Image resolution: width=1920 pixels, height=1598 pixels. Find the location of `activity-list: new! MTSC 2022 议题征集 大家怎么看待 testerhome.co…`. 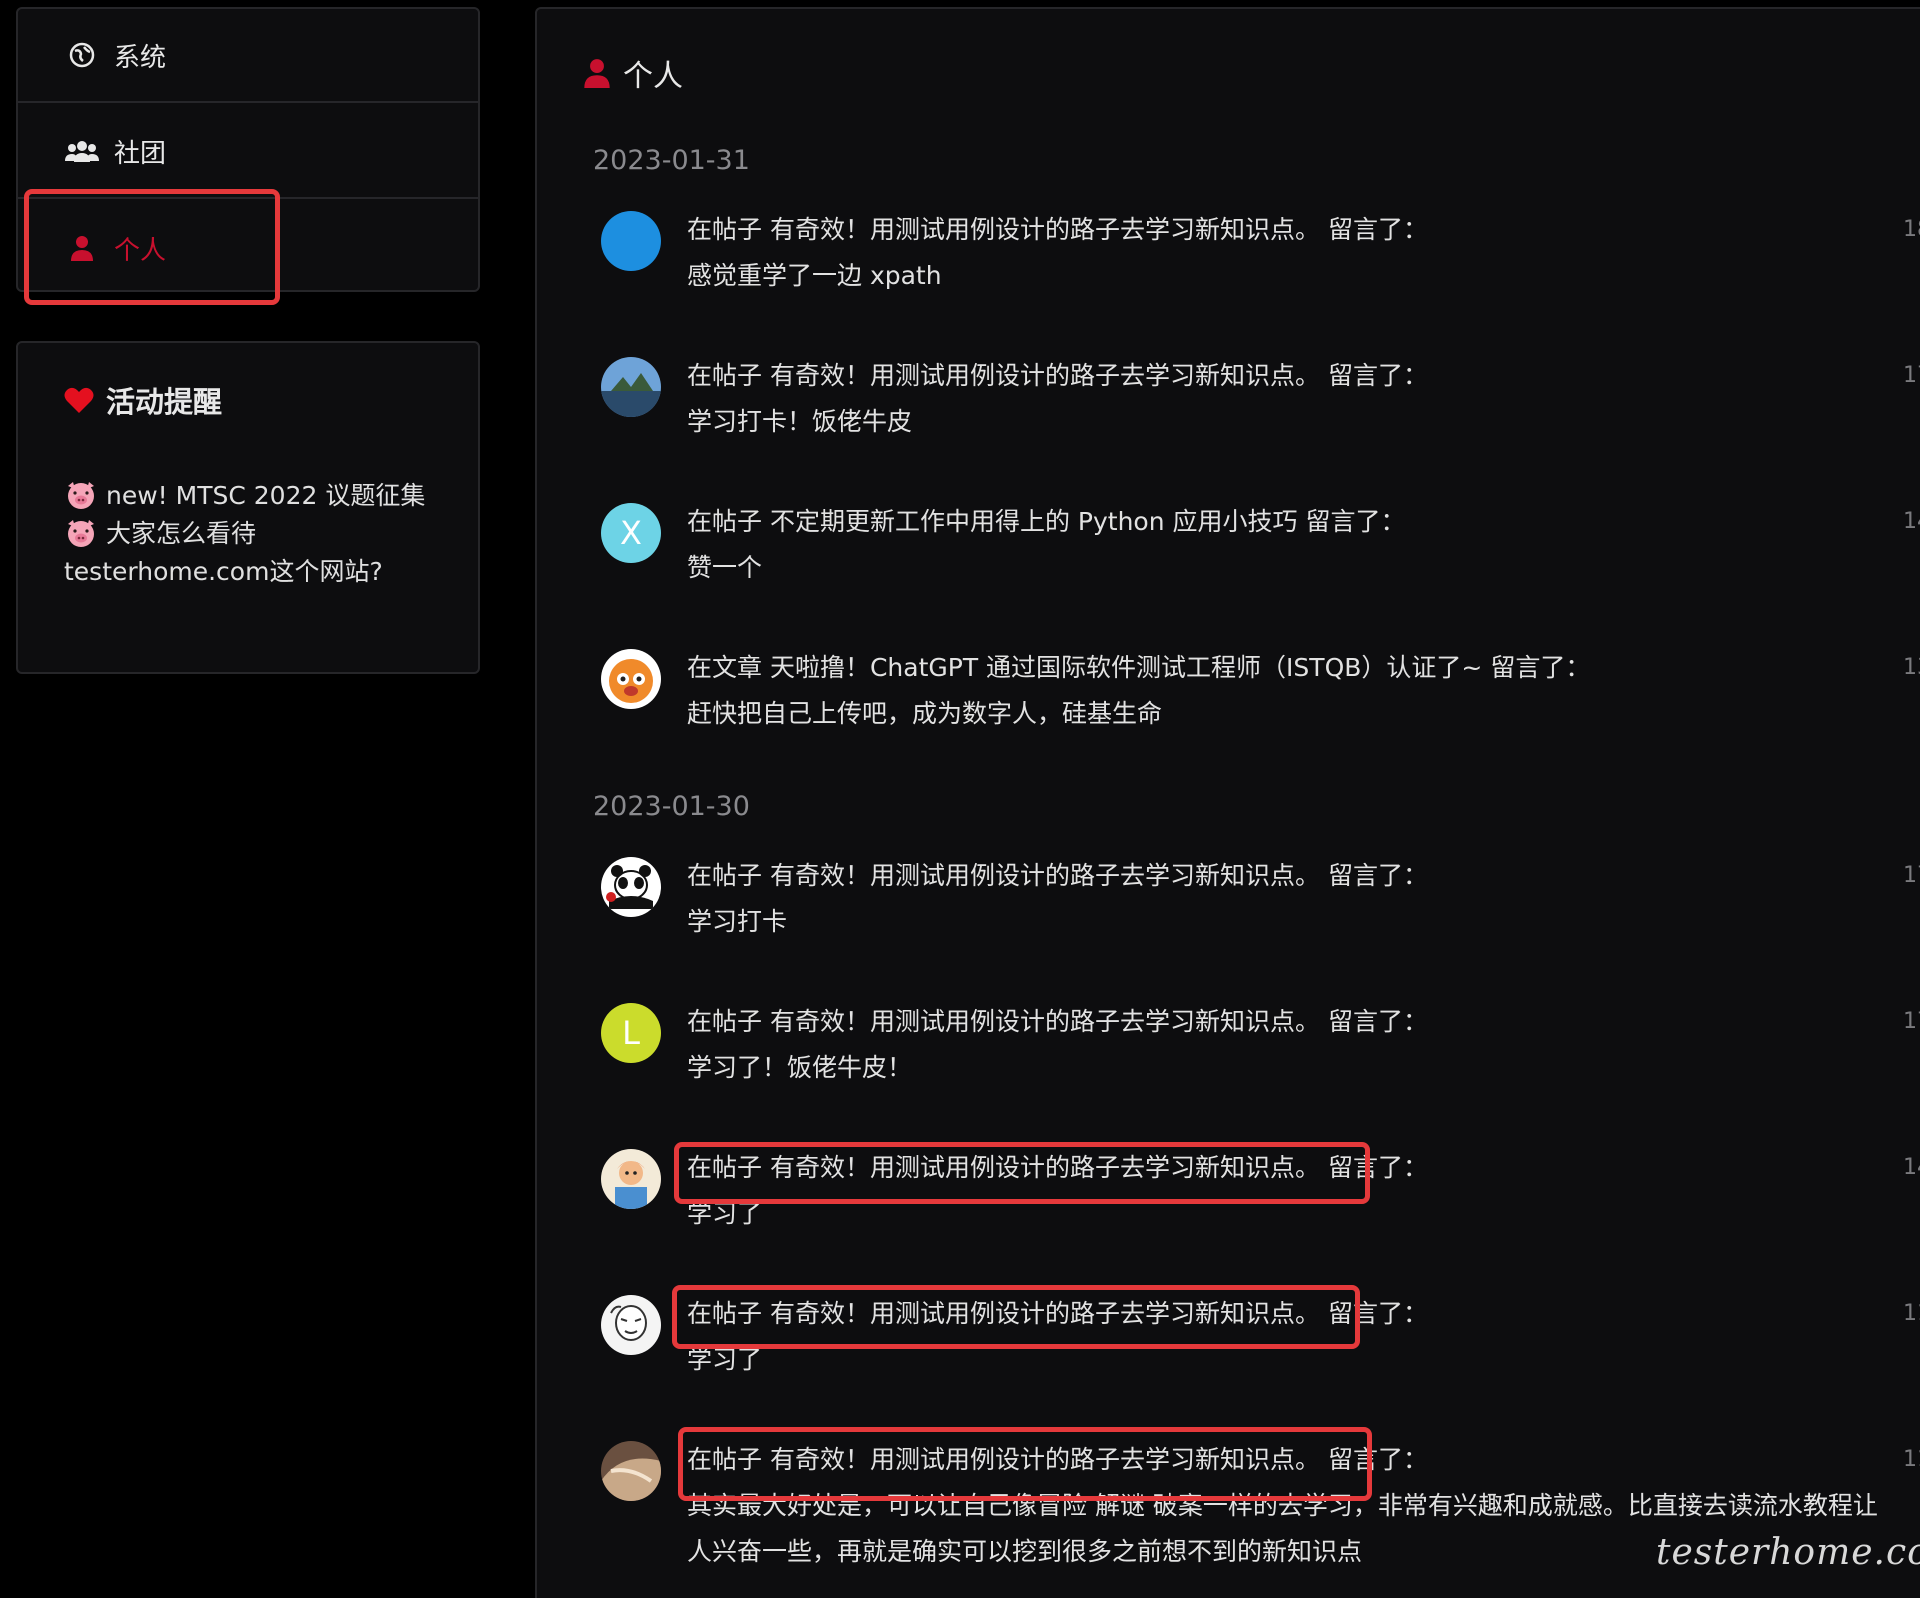

activity-list: new! MTSC 2022 议题征集 大家怎么看待 testerhome.co… is located at coordinates (254, 534).